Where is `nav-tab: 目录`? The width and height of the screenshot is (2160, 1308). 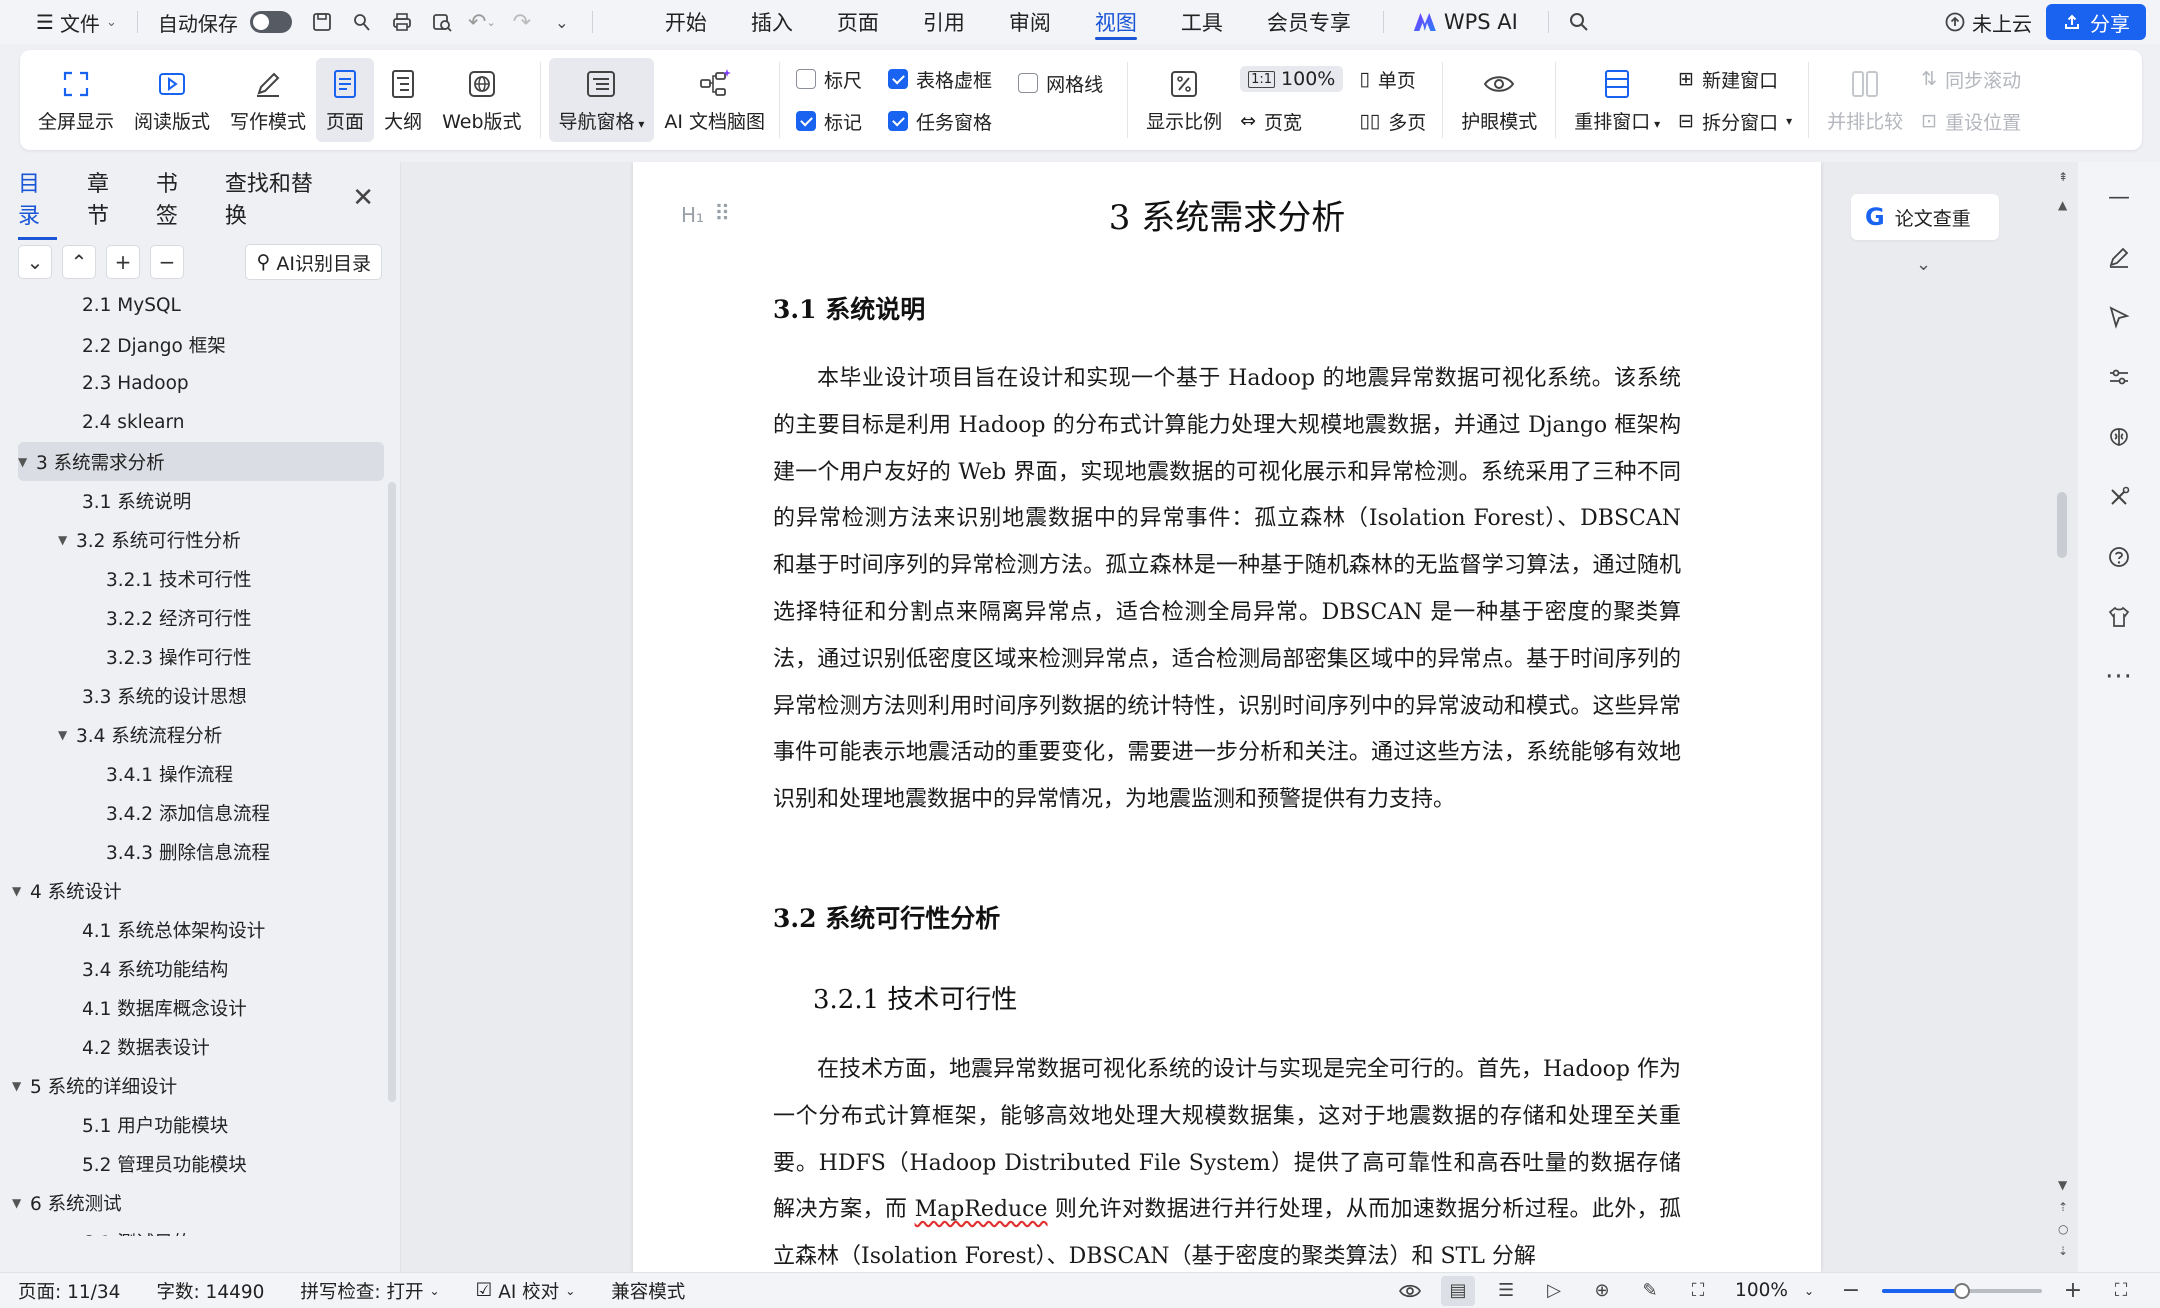
nav-tab: 目录 is located at coordinates (37, 203).